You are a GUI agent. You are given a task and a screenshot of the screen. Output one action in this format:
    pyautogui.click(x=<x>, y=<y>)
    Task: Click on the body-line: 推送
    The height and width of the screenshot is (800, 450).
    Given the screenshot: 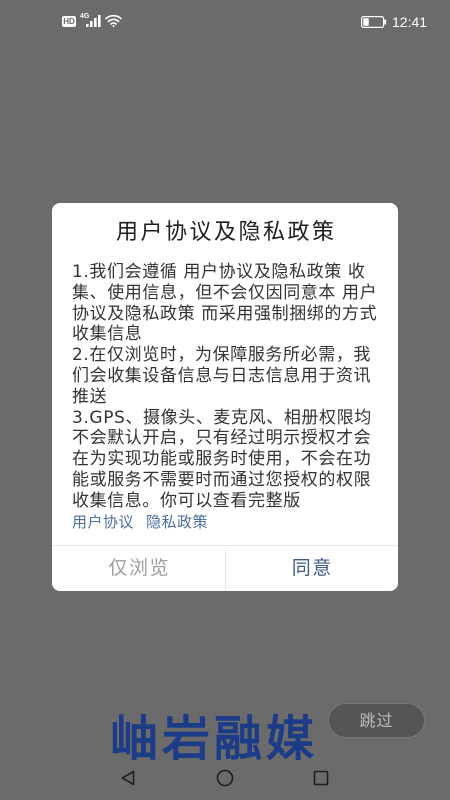 What is the action you would take?
    pyautogui.click(x=90, y=396)
    